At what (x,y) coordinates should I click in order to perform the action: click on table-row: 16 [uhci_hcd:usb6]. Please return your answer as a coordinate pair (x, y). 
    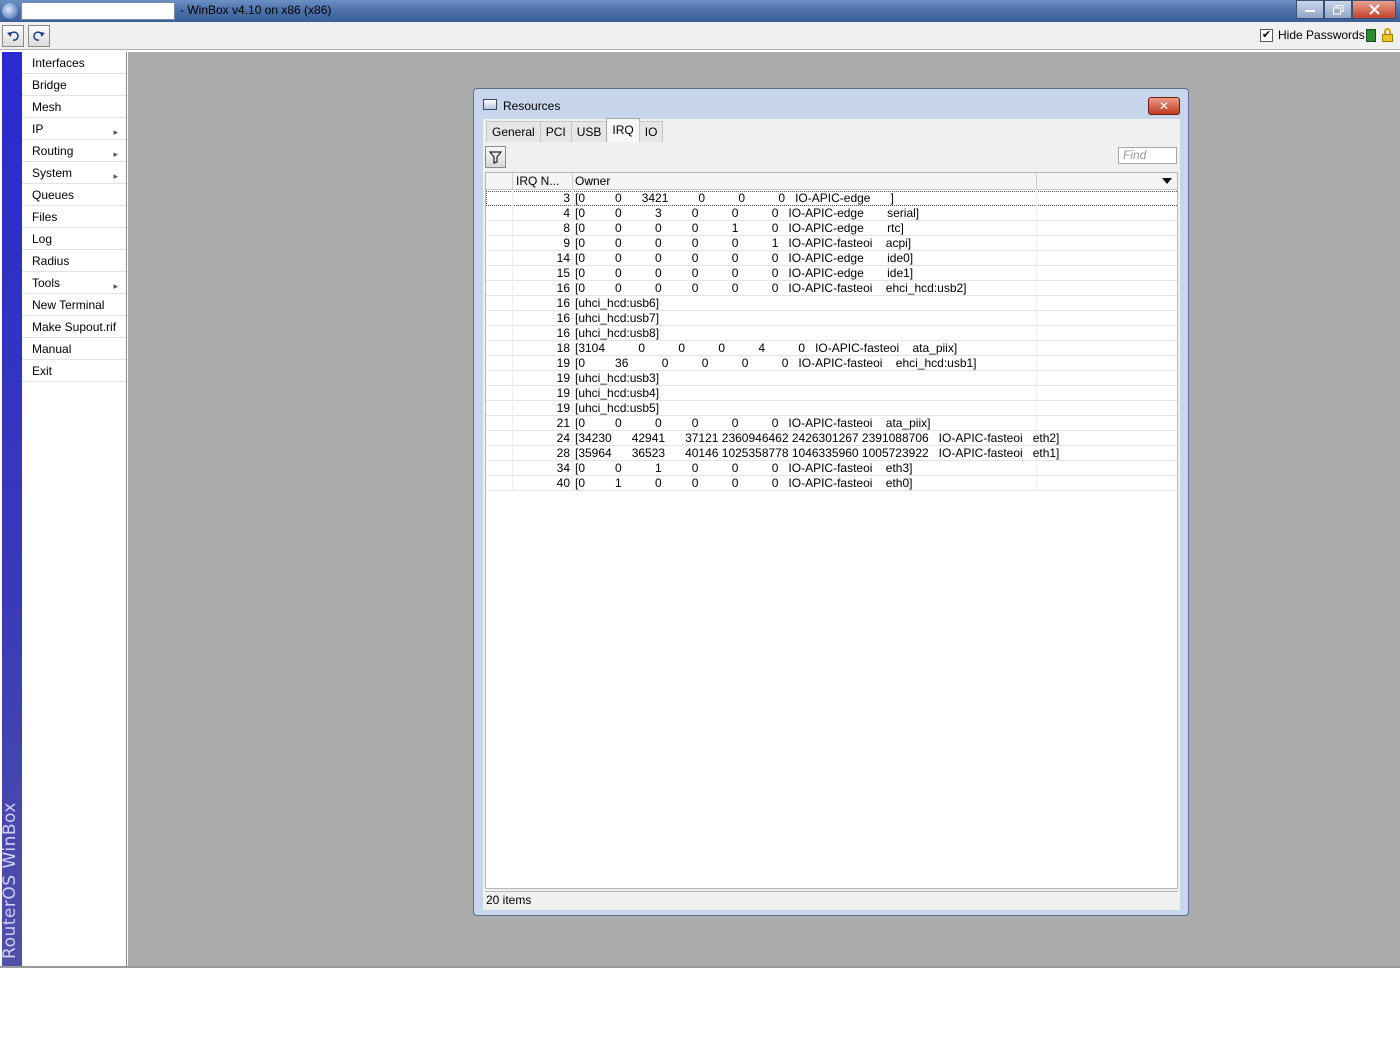
    Looking at the image, I should click on (831, 303).